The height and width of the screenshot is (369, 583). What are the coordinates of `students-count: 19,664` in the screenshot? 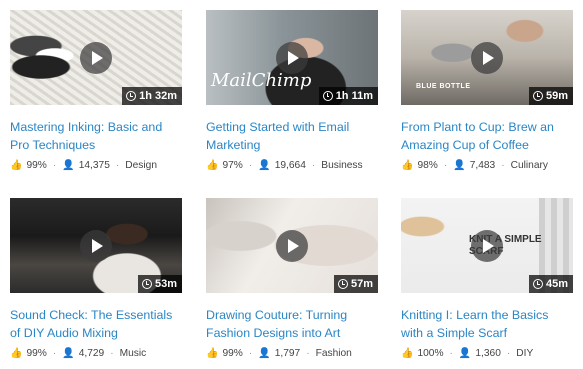 It's located at (290, 165).